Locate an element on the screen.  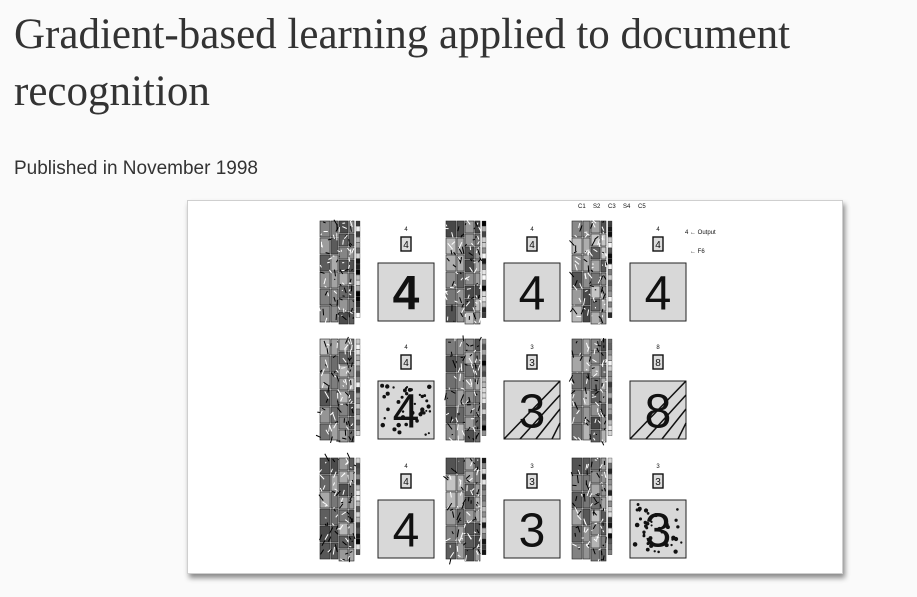
f6-digit: 8 is located at coordinates (658, 363).